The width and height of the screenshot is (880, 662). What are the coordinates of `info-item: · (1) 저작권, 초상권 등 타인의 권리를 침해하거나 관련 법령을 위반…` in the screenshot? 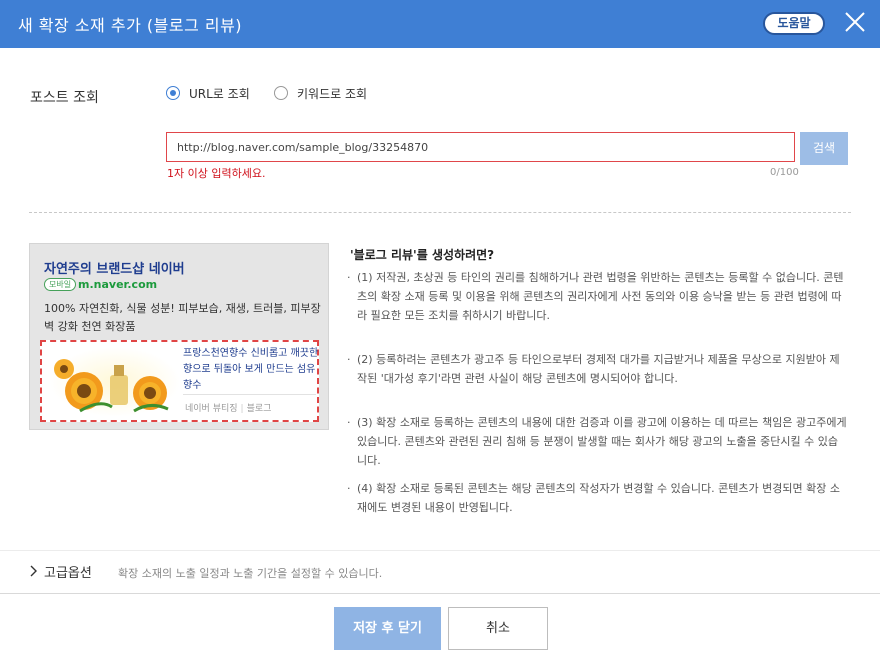 It's located at (597, 296).